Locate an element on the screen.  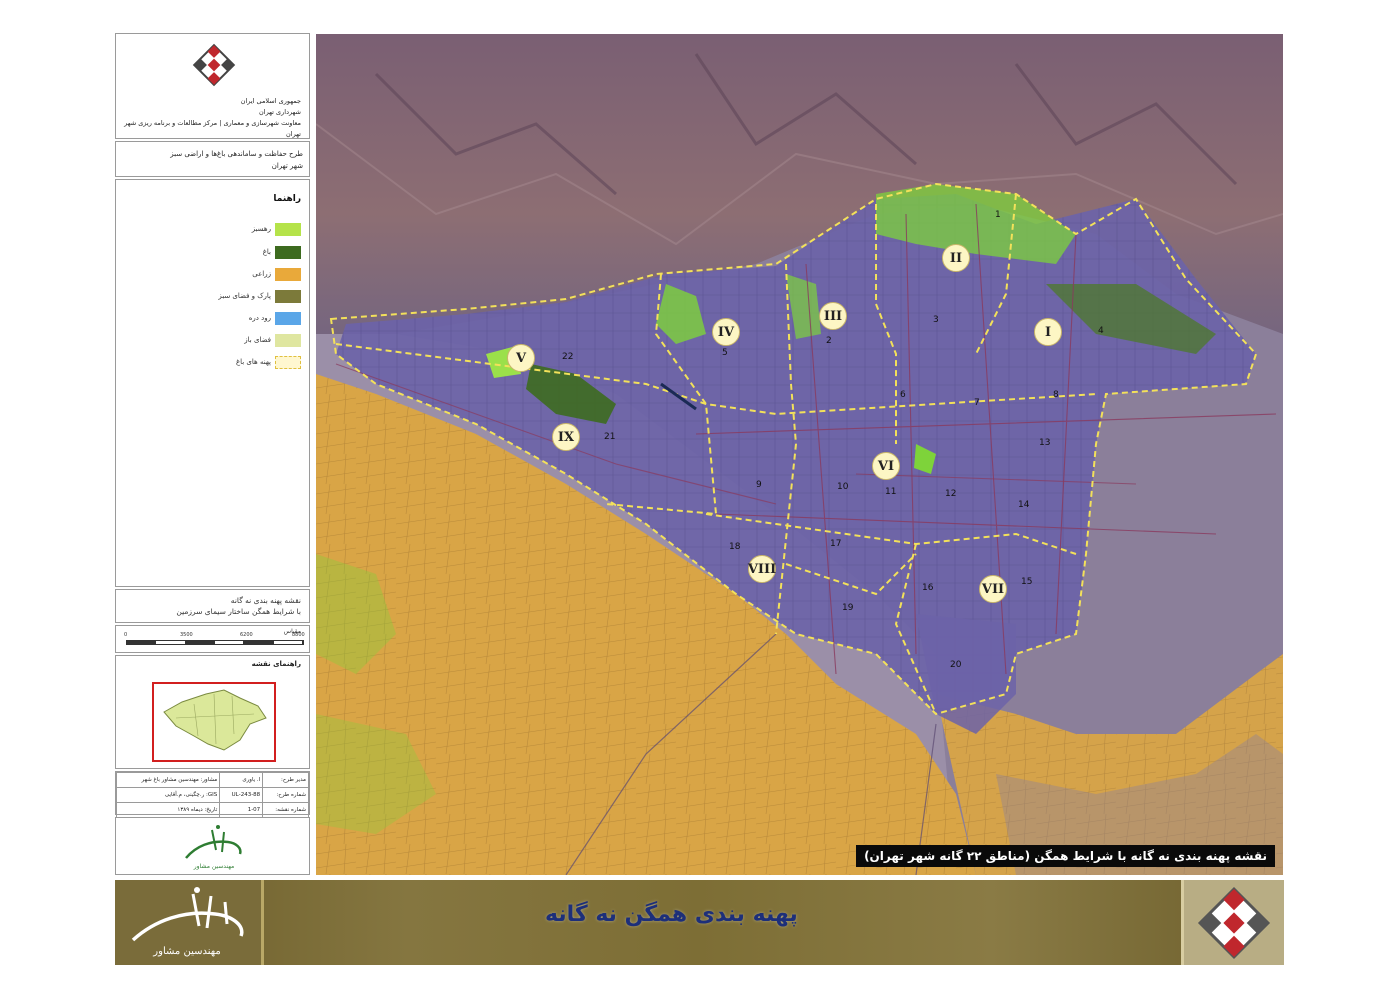
district-label-20: 20 is located at coordinates (956, 665).